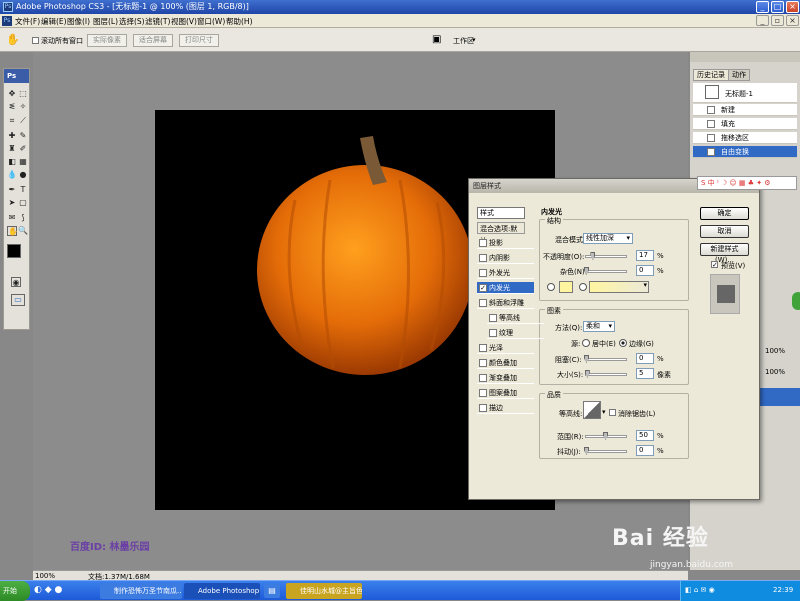  I want to click on style-item: 斜面和浮雕, so click(505, 303).